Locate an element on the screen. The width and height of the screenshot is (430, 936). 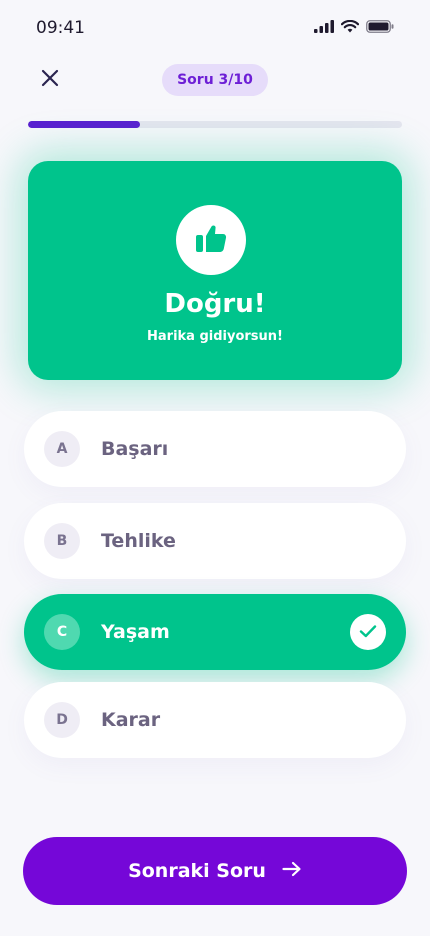
status-icons is located at coordinates (354, 26).